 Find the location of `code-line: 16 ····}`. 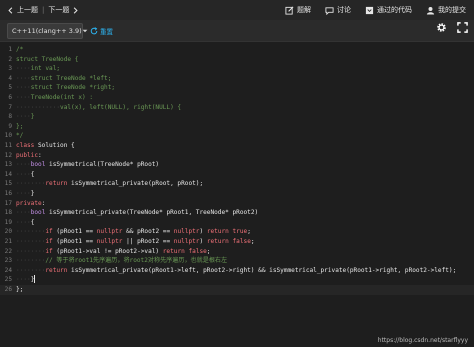

code-line: 16 ····} is located at coordinates (237, 194).